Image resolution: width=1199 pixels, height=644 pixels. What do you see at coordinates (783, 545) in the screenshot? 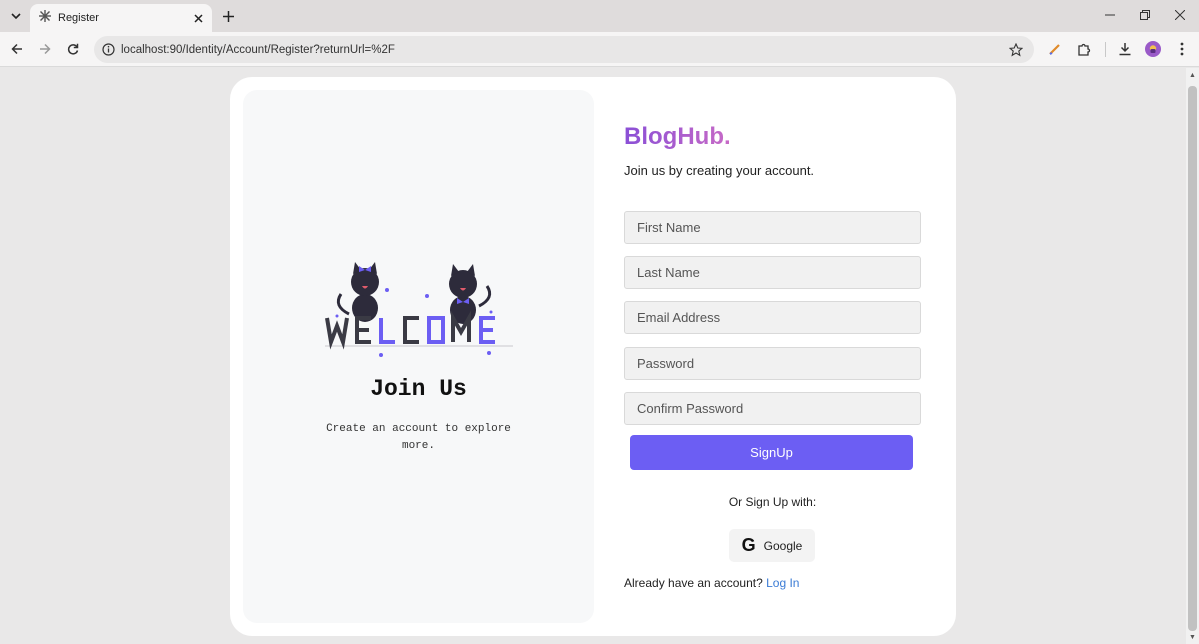
I see `google-label: Google` at bounding box center [783, 545].